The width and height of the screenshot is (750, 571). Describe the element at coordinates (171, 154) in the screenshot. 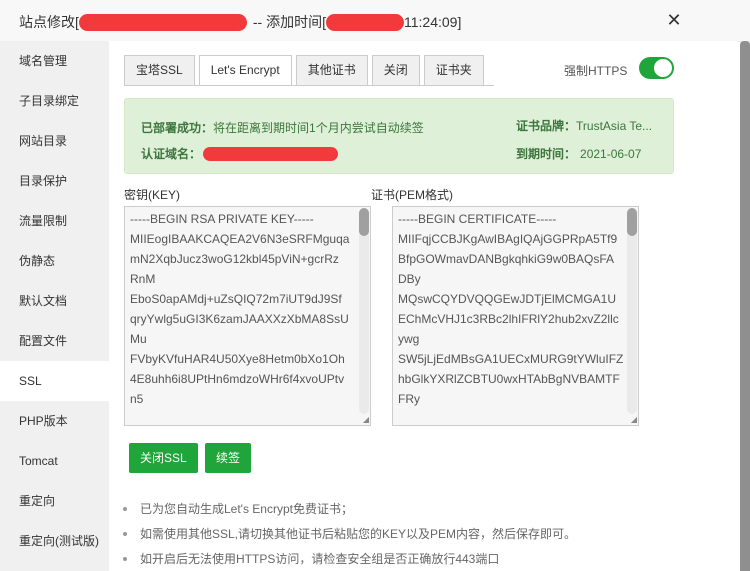

I see `domain-label: 认证域名：` at that location.